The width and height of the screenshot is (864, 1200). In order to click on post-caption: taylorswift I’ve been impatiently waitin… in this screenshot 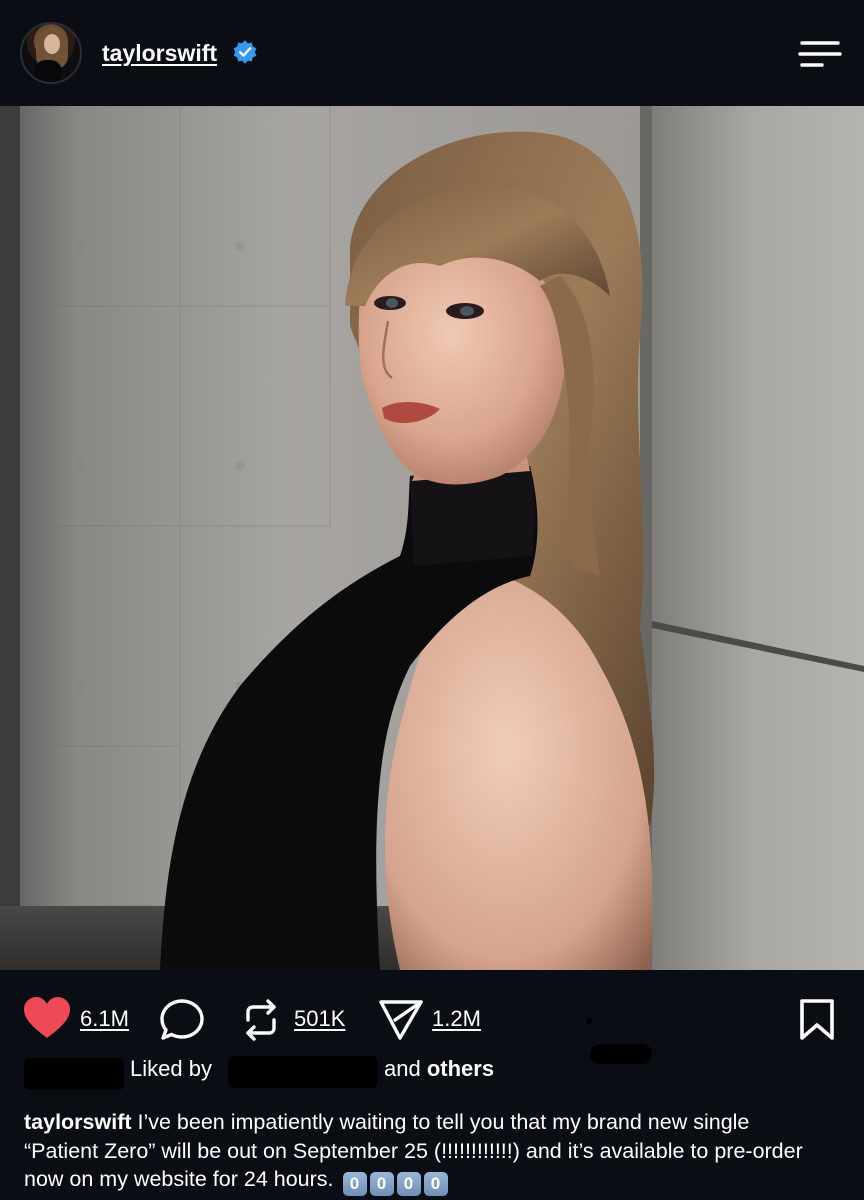, I will do `click(424, 1152)`.